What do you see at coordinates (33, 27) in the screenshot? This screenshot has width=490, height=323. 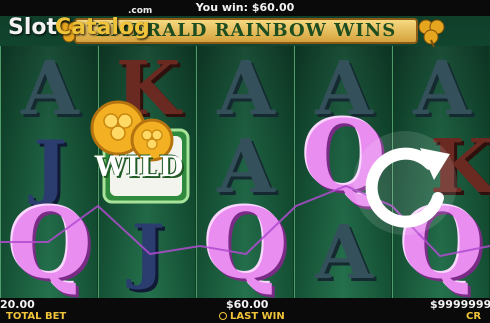 I see `logo-slot-text: Slot` at bounding box center [33, 27].